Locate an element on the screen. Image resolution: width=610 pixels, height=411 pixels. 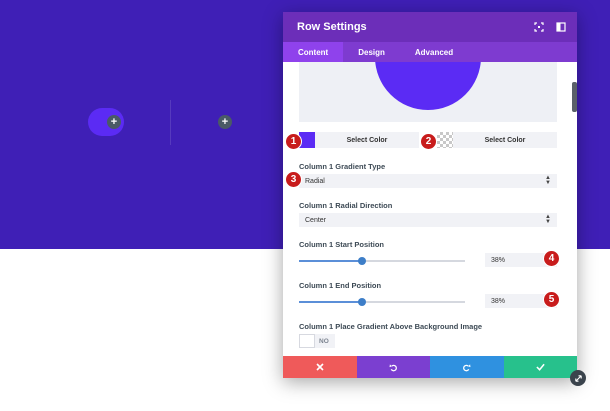
redo-button is located at coordinates (467, 367).